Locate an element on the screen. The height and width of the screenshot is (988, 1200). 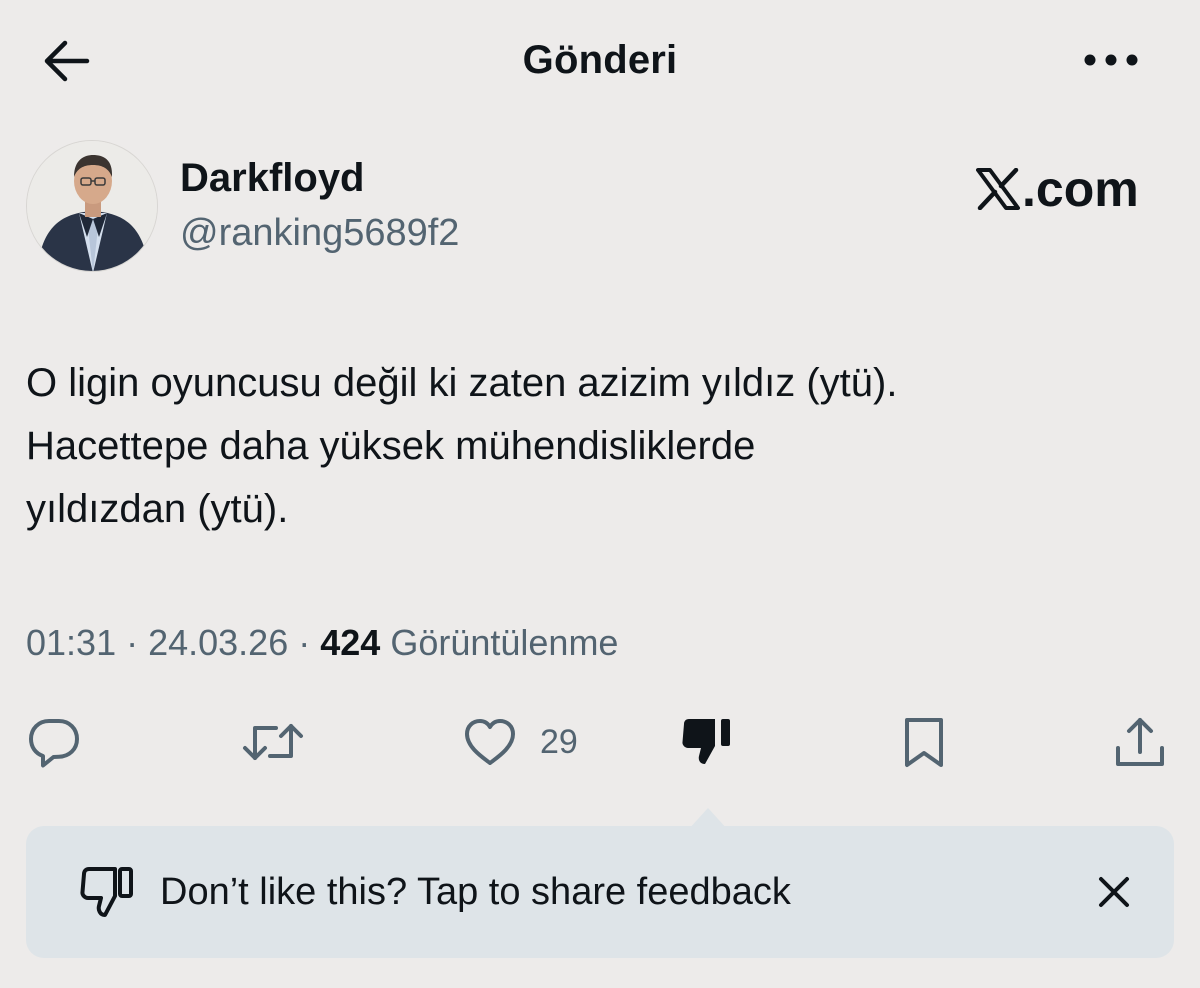
reply-icon is located at coordinates (54, 743).